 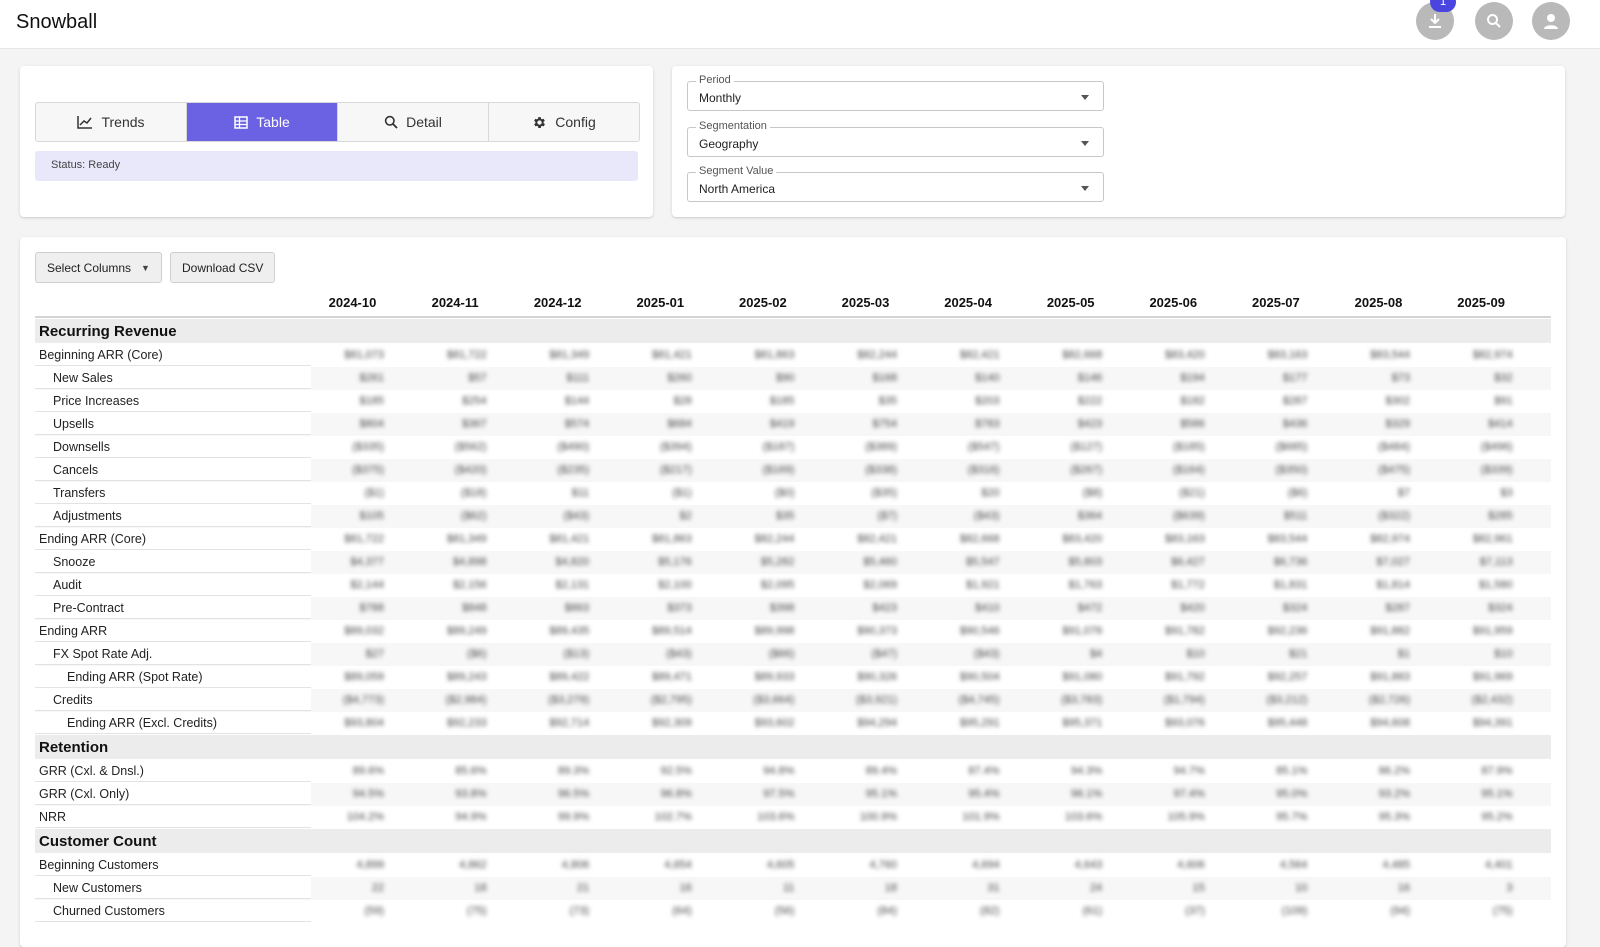 I want to click on table-cell: $94,294, so click(x=877, y=723).